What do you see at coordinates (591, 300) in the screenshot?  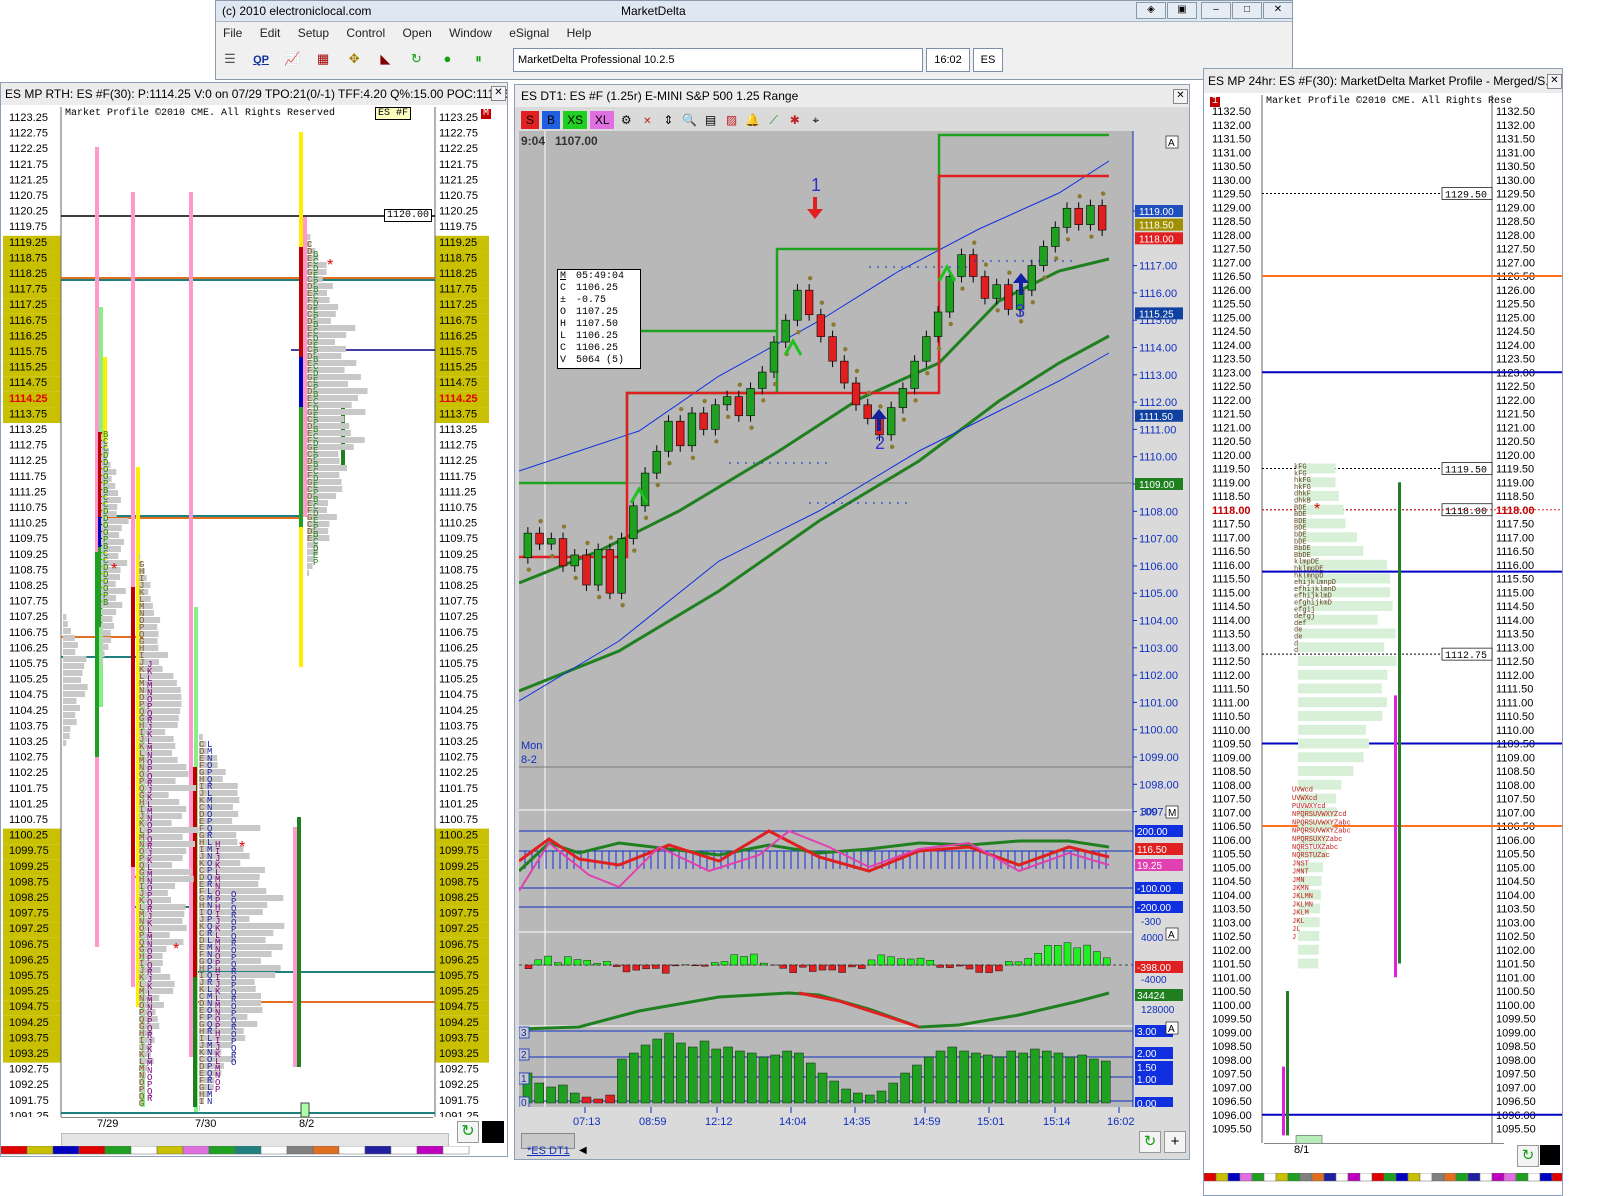 I see `ohlc-value: -0.75` at bounding box center [591, 300].